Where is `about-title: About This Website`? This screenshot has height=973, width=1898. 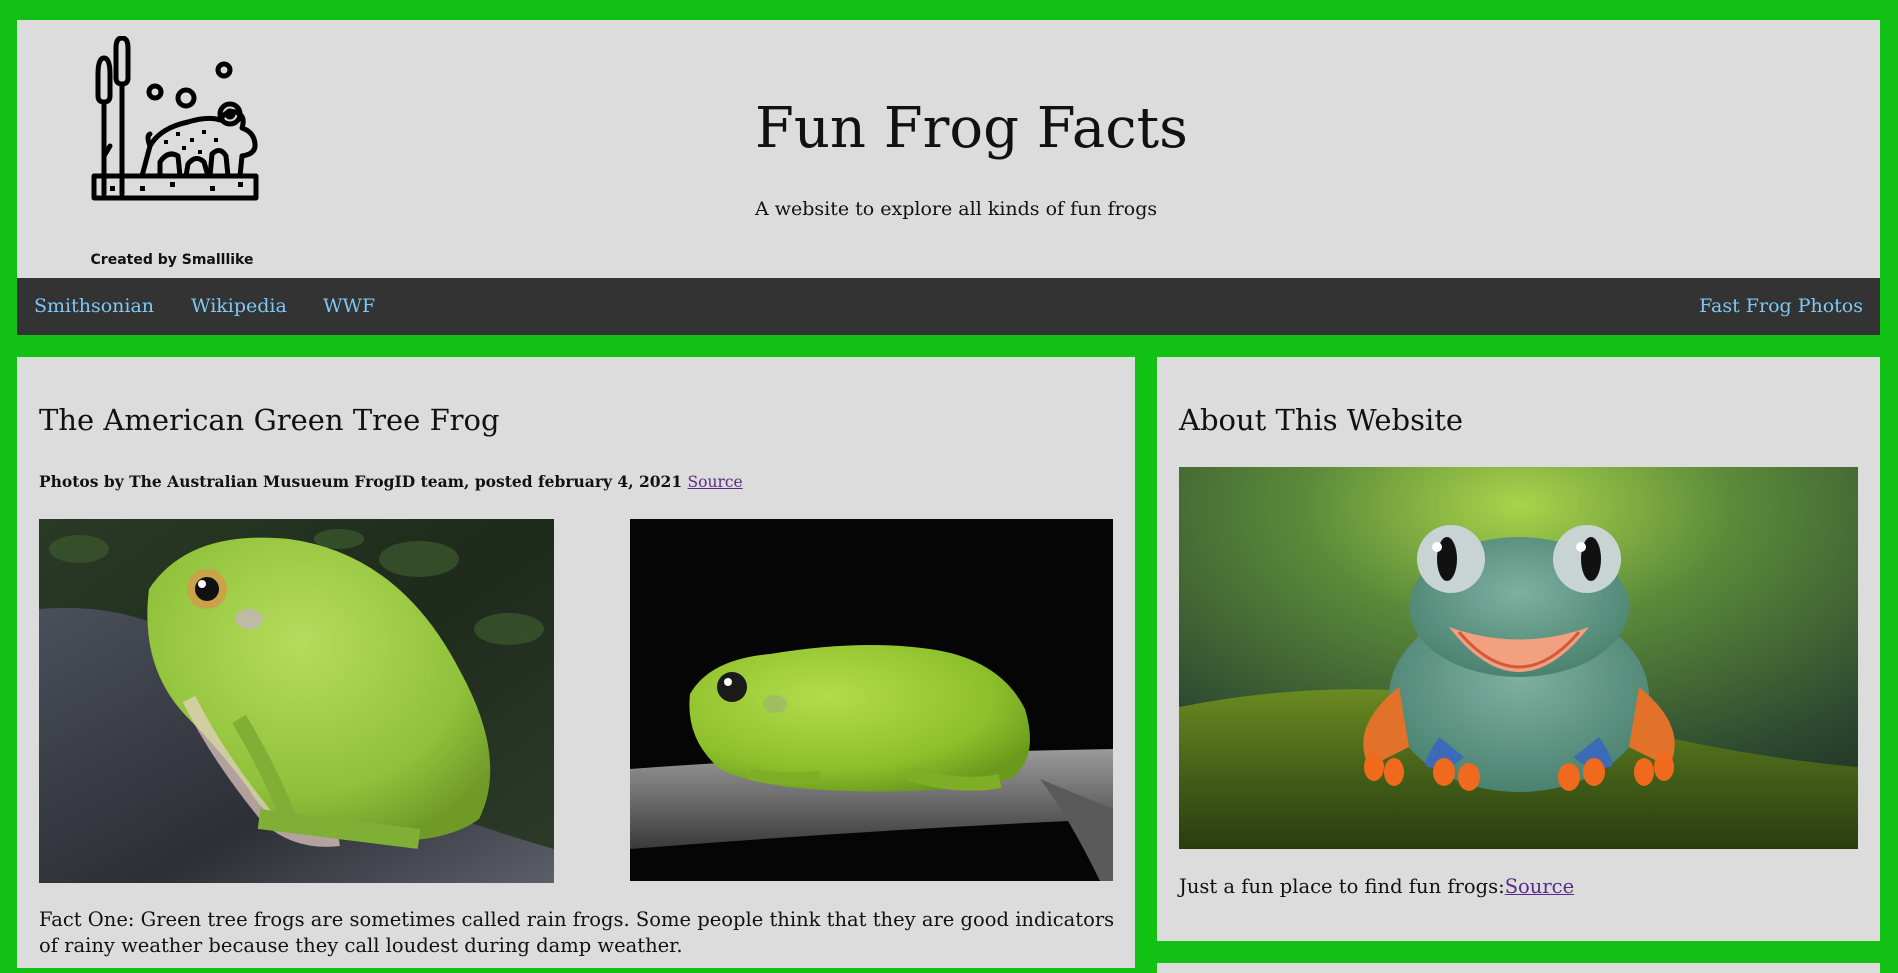 about-title: About This Website is located at coordinates (1321, 420).